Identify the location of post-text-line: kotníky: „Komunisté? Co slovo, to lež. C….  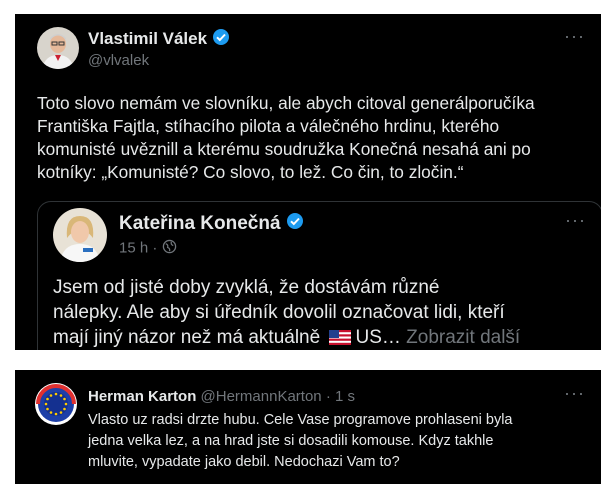
(250, 172).